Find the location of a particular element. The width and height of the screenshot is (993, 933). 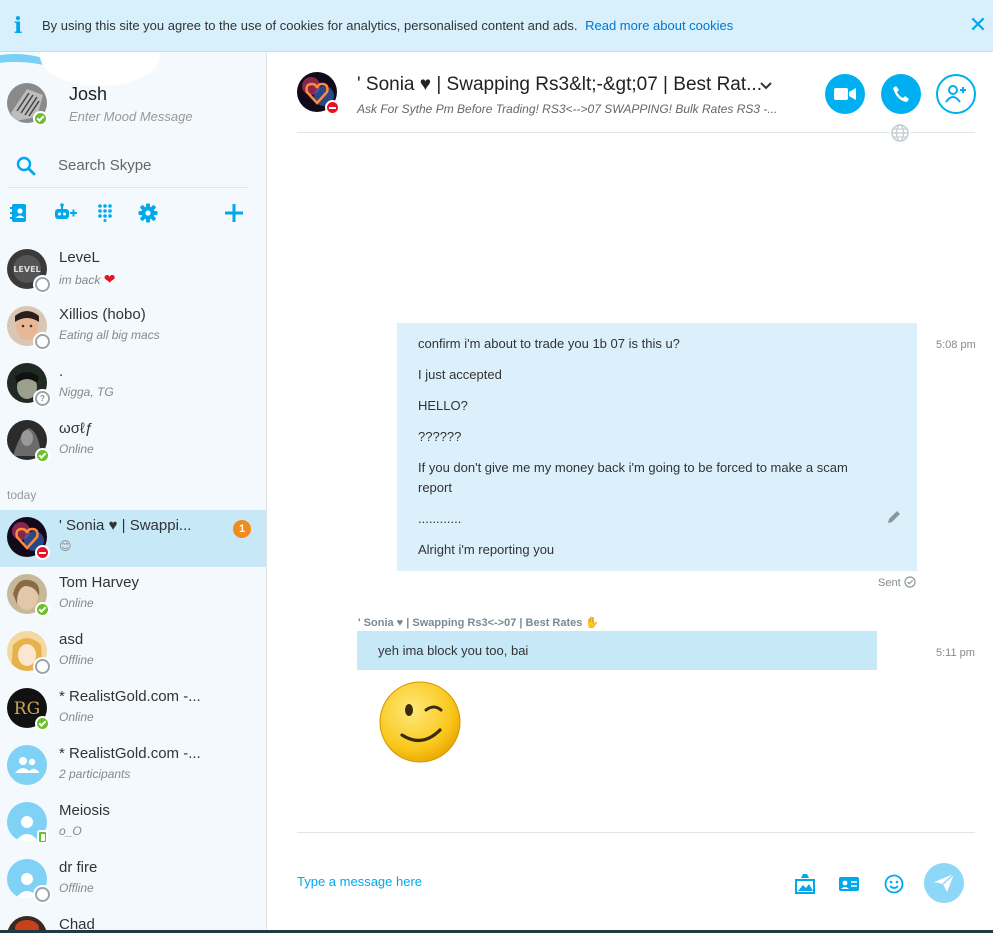

search-bar is located at coordinates (128, 166).